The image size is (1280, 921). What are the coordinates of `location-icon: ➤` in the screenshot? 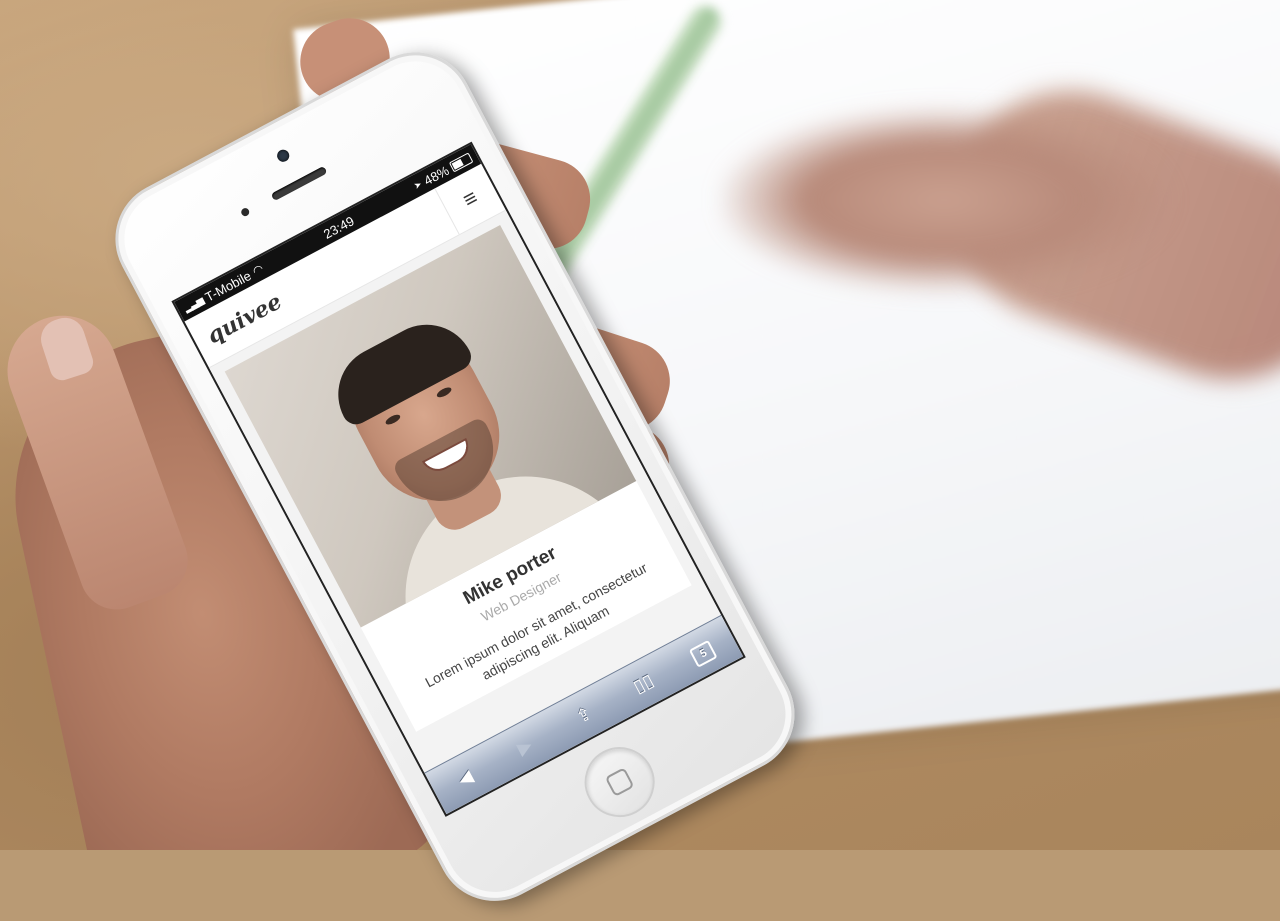 It's located at (417, 184).